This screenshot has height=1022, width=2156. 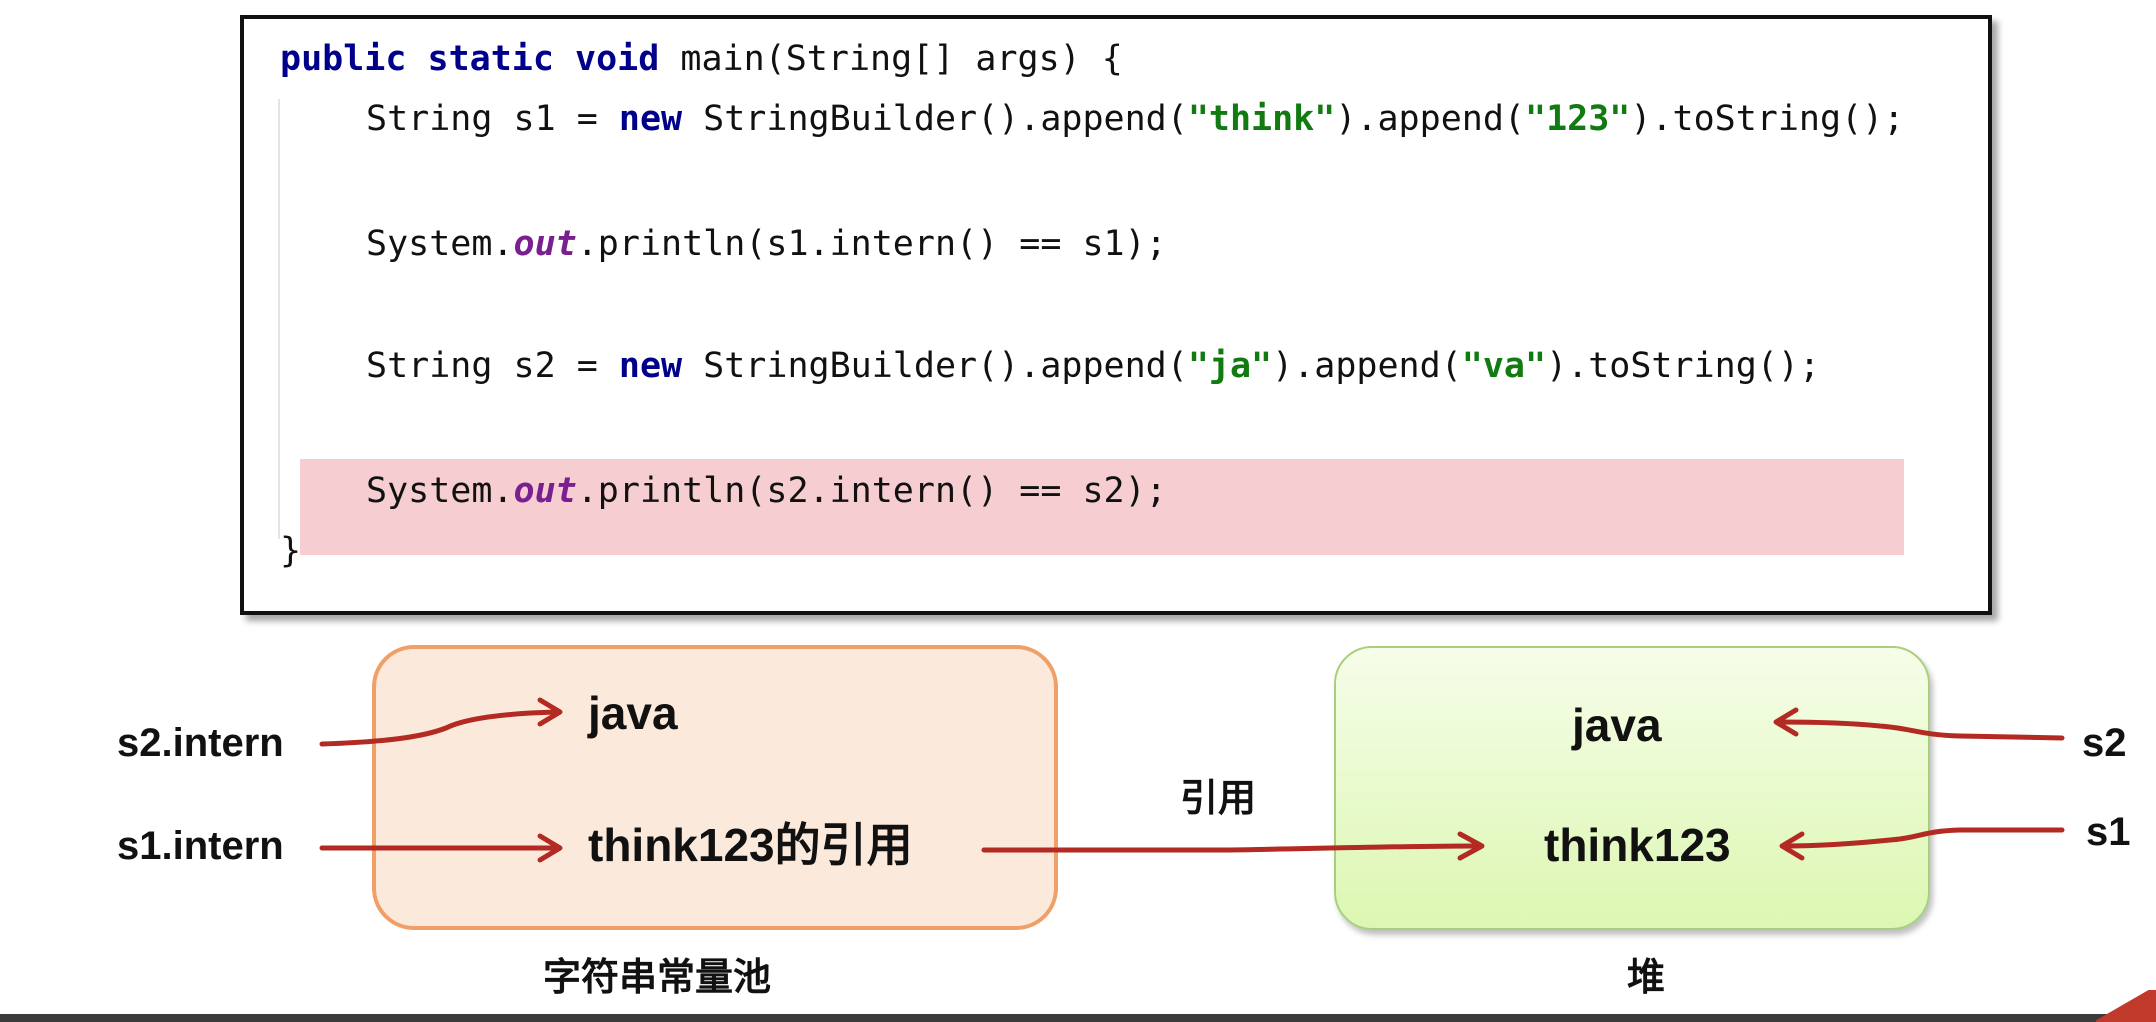 I want to click on arrow-s2-intern-to-pool-java, so click(x=439, y=728).